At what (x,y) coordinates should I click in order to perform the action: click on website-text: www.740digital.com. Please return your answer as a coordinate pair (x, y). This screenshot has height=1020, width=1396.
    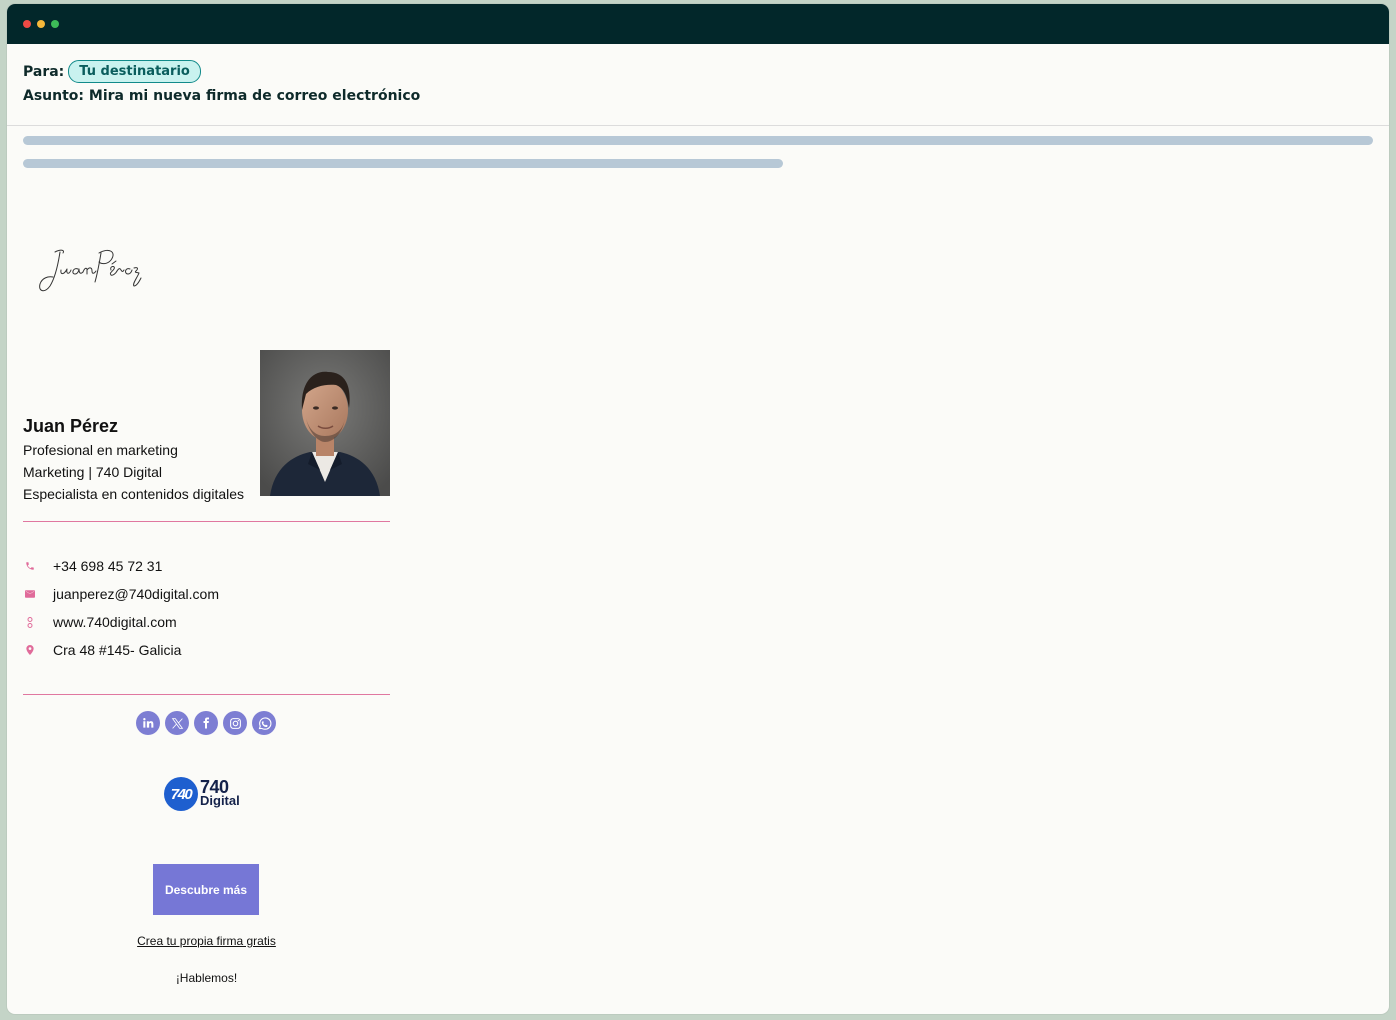
    Looking at the image, I should click on (115, 622).